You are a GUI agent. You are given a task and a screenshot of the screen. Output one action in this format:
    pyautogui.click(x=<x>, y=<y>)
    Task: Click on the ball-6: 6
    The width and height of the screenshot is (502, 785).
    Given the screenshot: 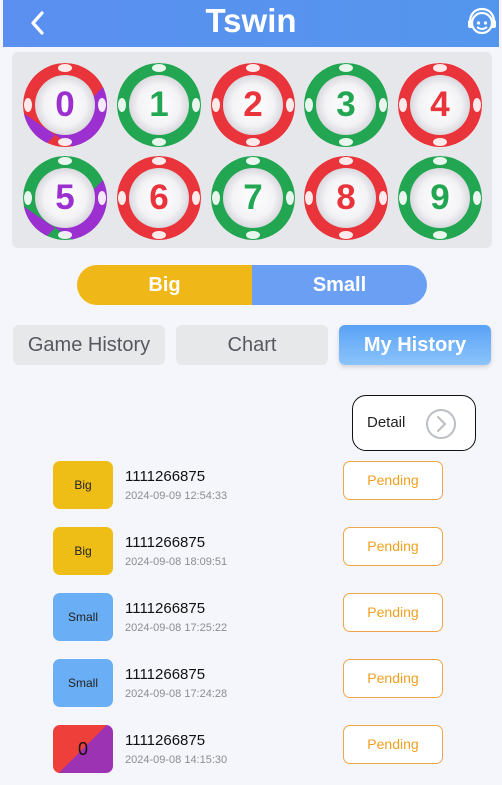 What is the action you would take?
    pyautogui.click(x=159, y=198)
    